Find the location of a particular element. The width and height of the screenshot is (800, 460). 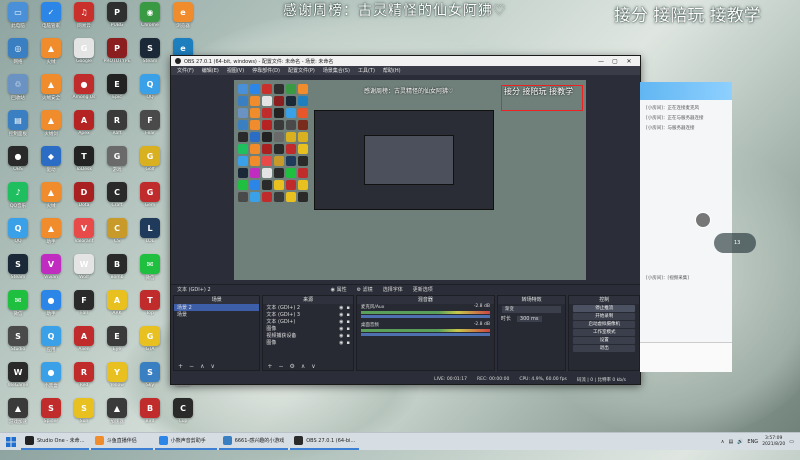

desktop-icon: A Apex is located at coordinates (84, 128).